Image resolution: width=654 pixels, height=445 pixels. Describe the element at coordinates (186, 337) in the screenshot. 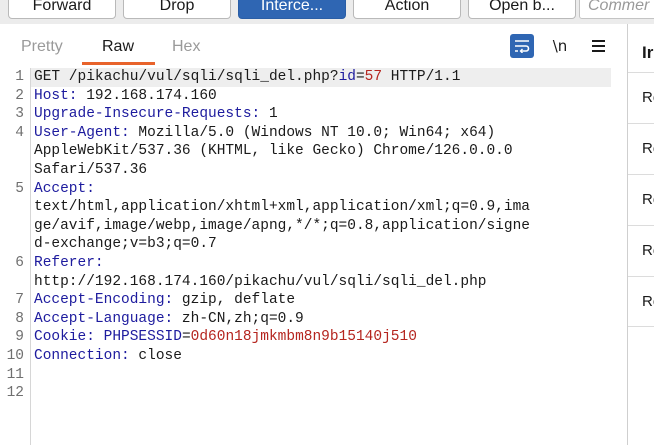

I see `cookie-equals: =` at that location.